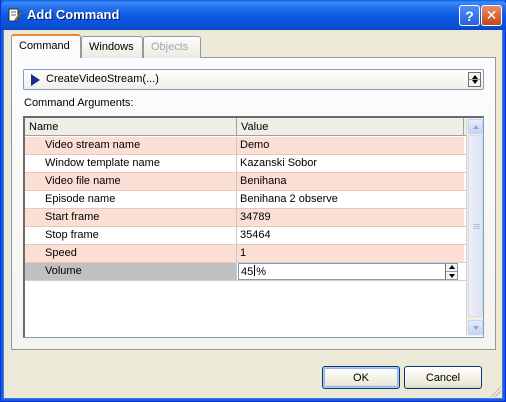 This screenshot has height=402, width=506. I want to click on help-button: ?, so click(469, 15).